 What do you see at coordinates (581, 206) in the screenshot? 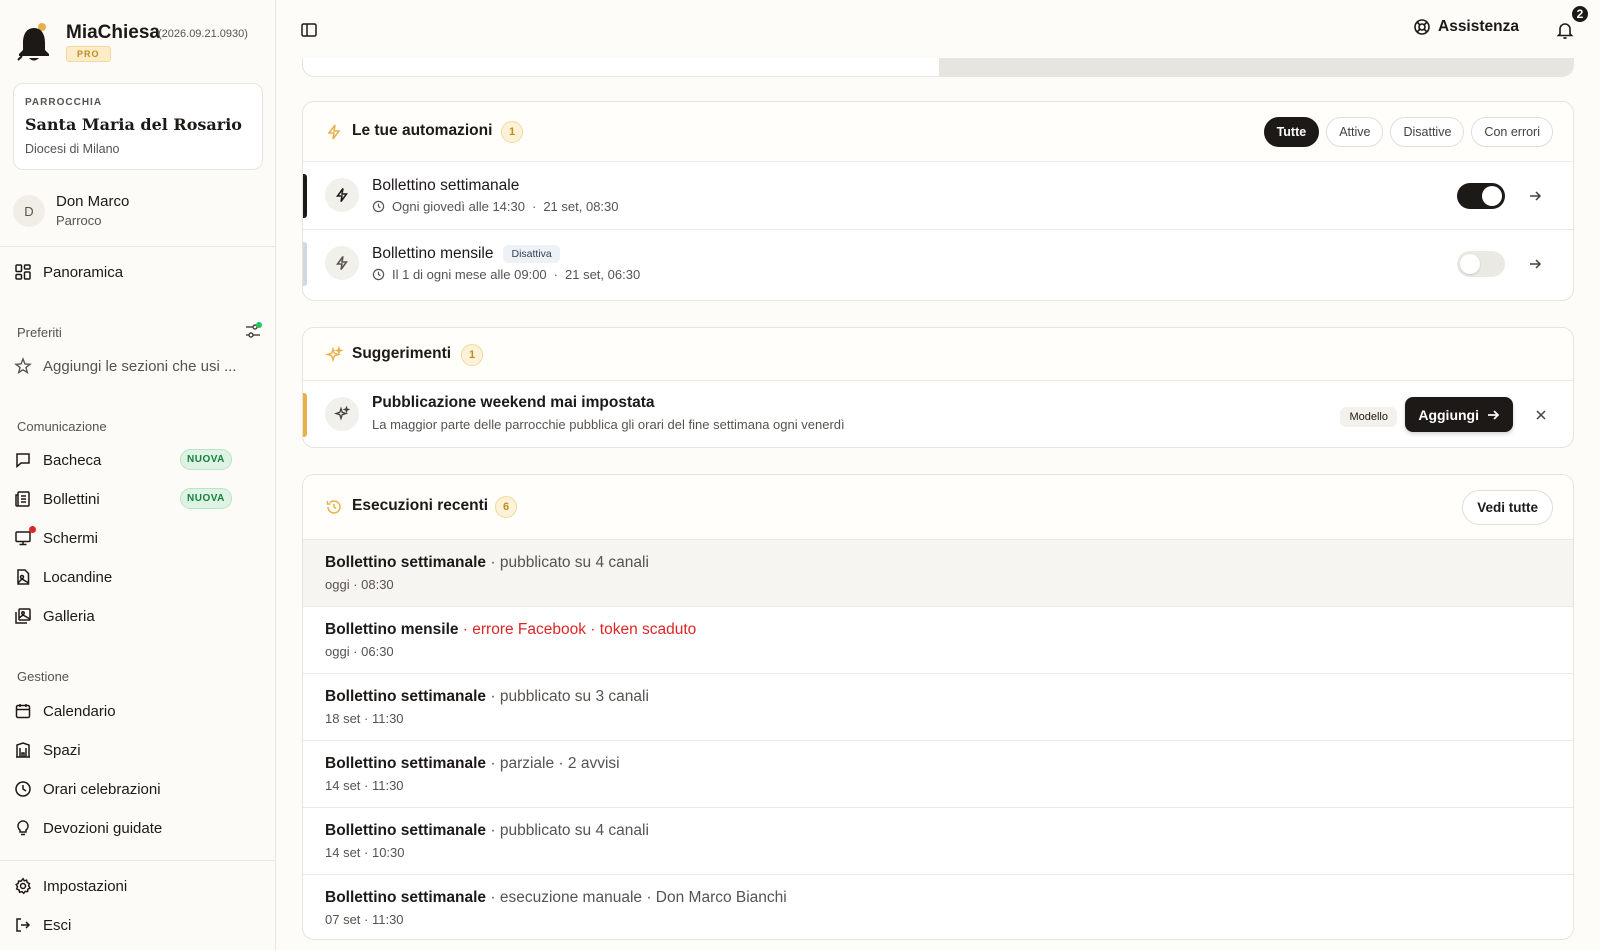
I see `last-run: 21 set, 08:30` at bounding box center [581, 206].